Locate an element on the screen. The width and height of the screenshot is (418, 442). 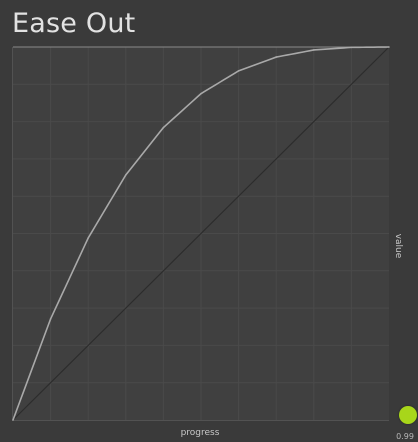
chart-title: Ease Out is located at coordinates (74, 23).